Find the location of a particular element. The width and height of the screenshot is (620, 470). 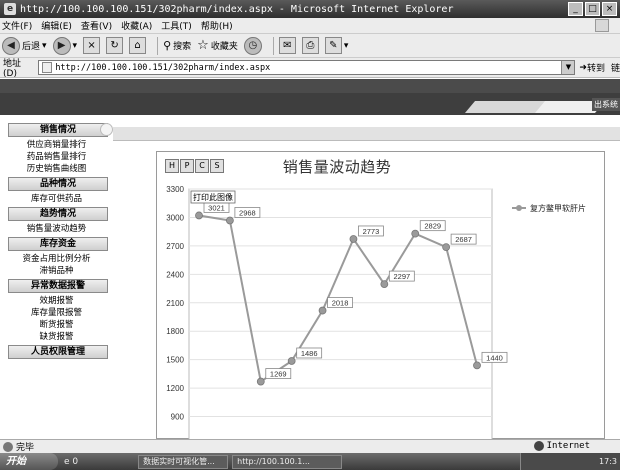

browser-toolbar: ◀ 后退 ▾ ▶ ▾ × ↻ ⌂ ⚲ 搜索 ☆ 收藏夹 ◷ ✉ ⎙ ✎ ▾ is located at coordinates (310, 46).